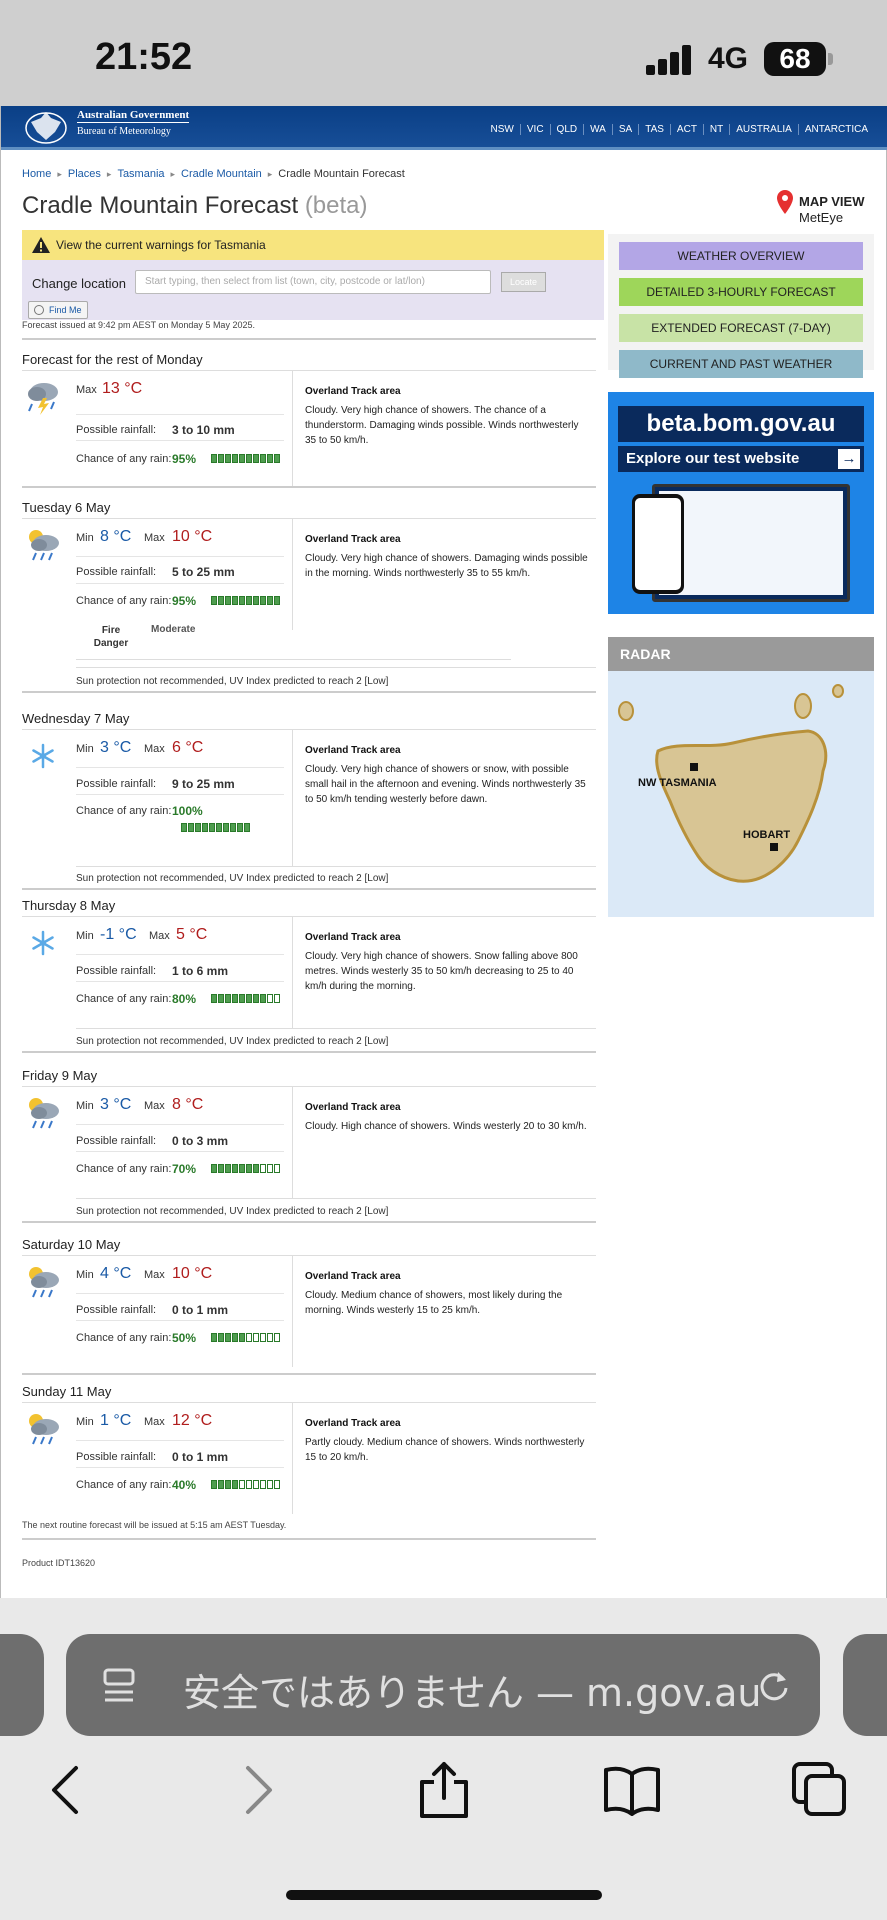  What do you see at coordinates (534, 129) in the screenshot?
I see `nav-vic: VIC` at bounding box center [534, 129].